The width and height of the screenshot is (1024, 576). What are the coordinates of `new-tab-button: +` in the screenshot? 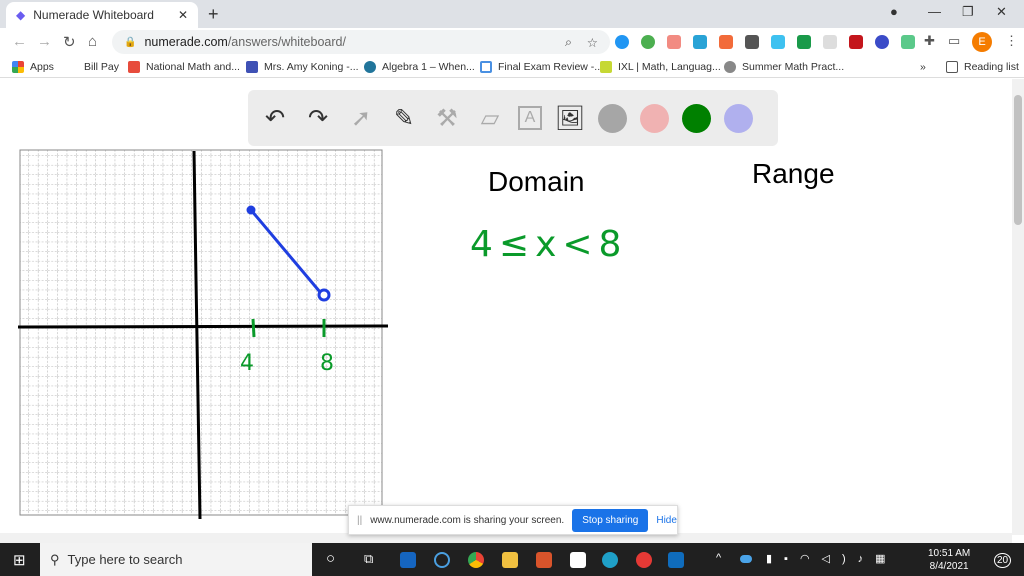 It's located at (213, 14).